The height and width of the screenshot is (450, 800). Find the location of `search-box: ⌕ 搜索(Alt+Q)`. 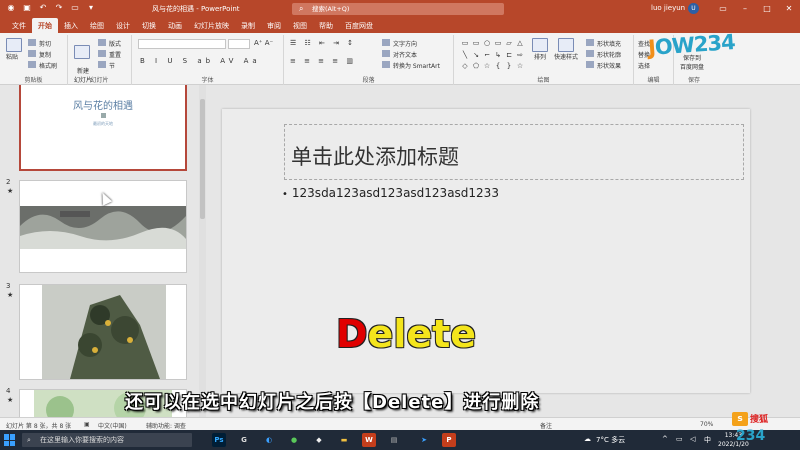

search-box: ⌕ 搜索(Alt+Q) is located at coordinates (398, 9).